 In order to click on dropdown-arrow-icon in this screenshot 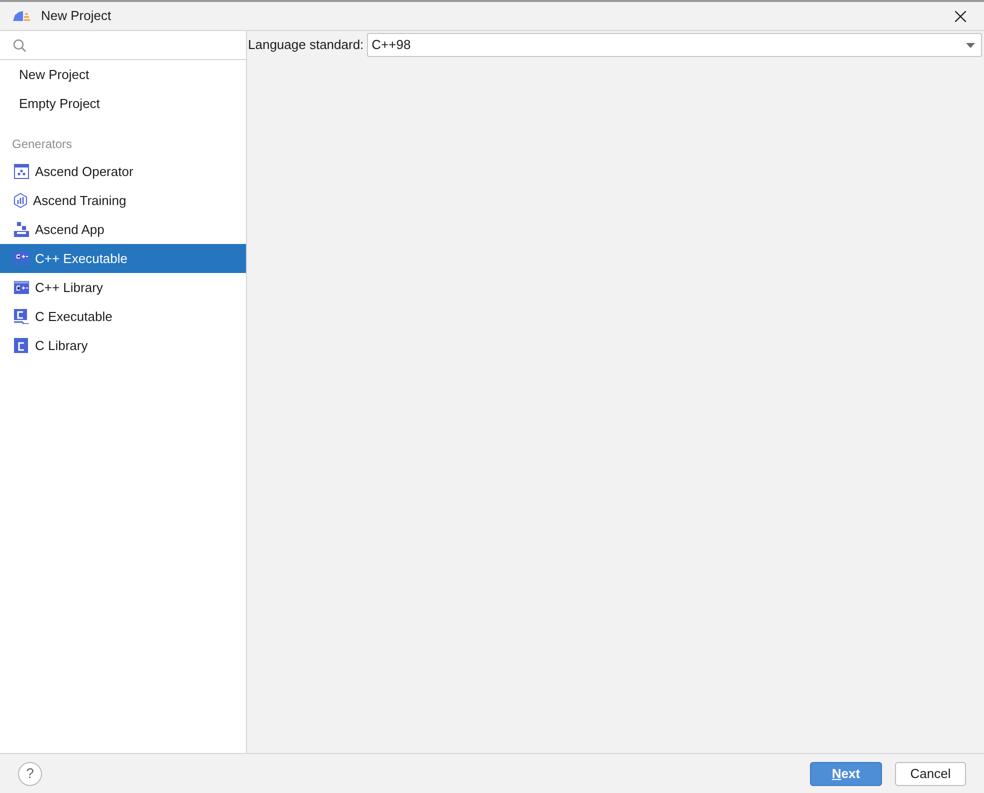, I will do `click(970, 45)`.